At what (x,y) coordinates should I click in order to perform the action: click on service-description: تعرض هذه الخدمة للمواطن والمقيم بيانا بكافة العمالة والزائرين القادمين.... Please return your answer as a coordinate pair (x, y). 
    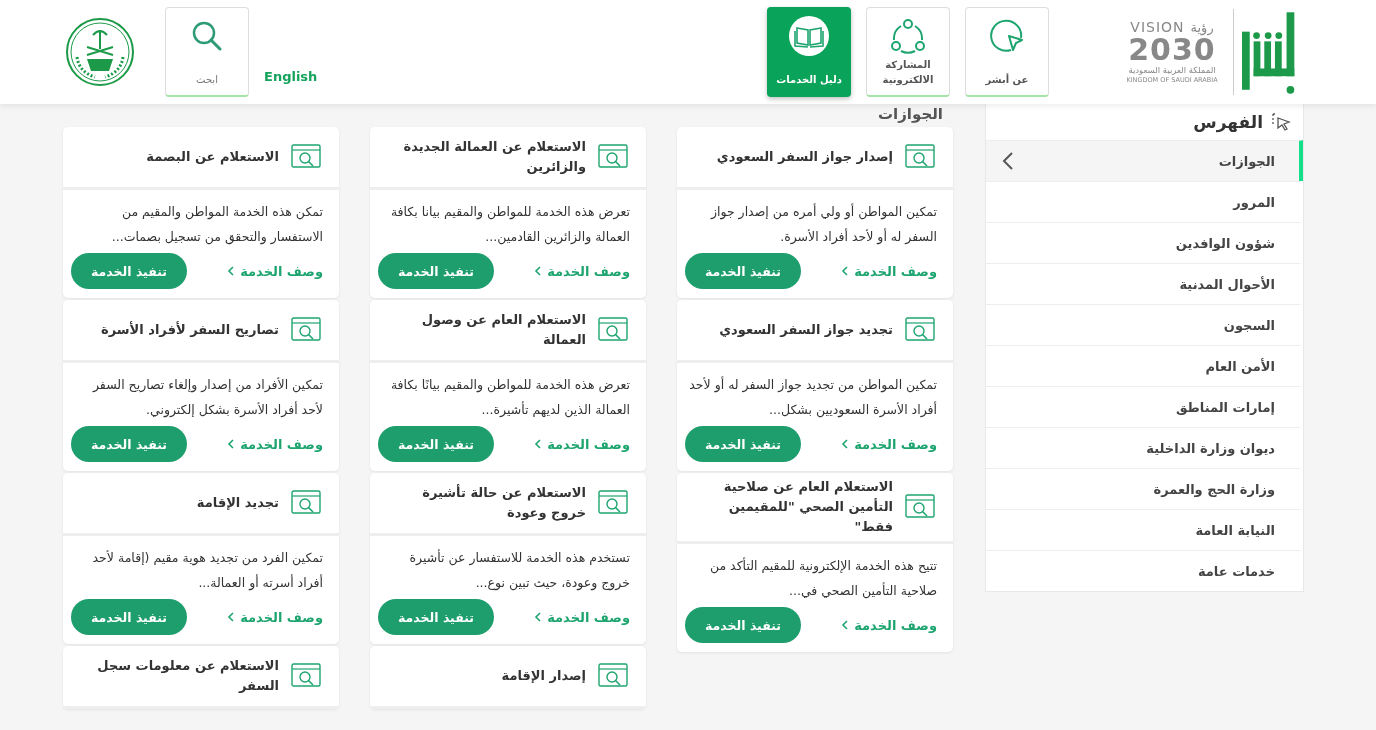
    Looking at the image, I should click on (509, 225).